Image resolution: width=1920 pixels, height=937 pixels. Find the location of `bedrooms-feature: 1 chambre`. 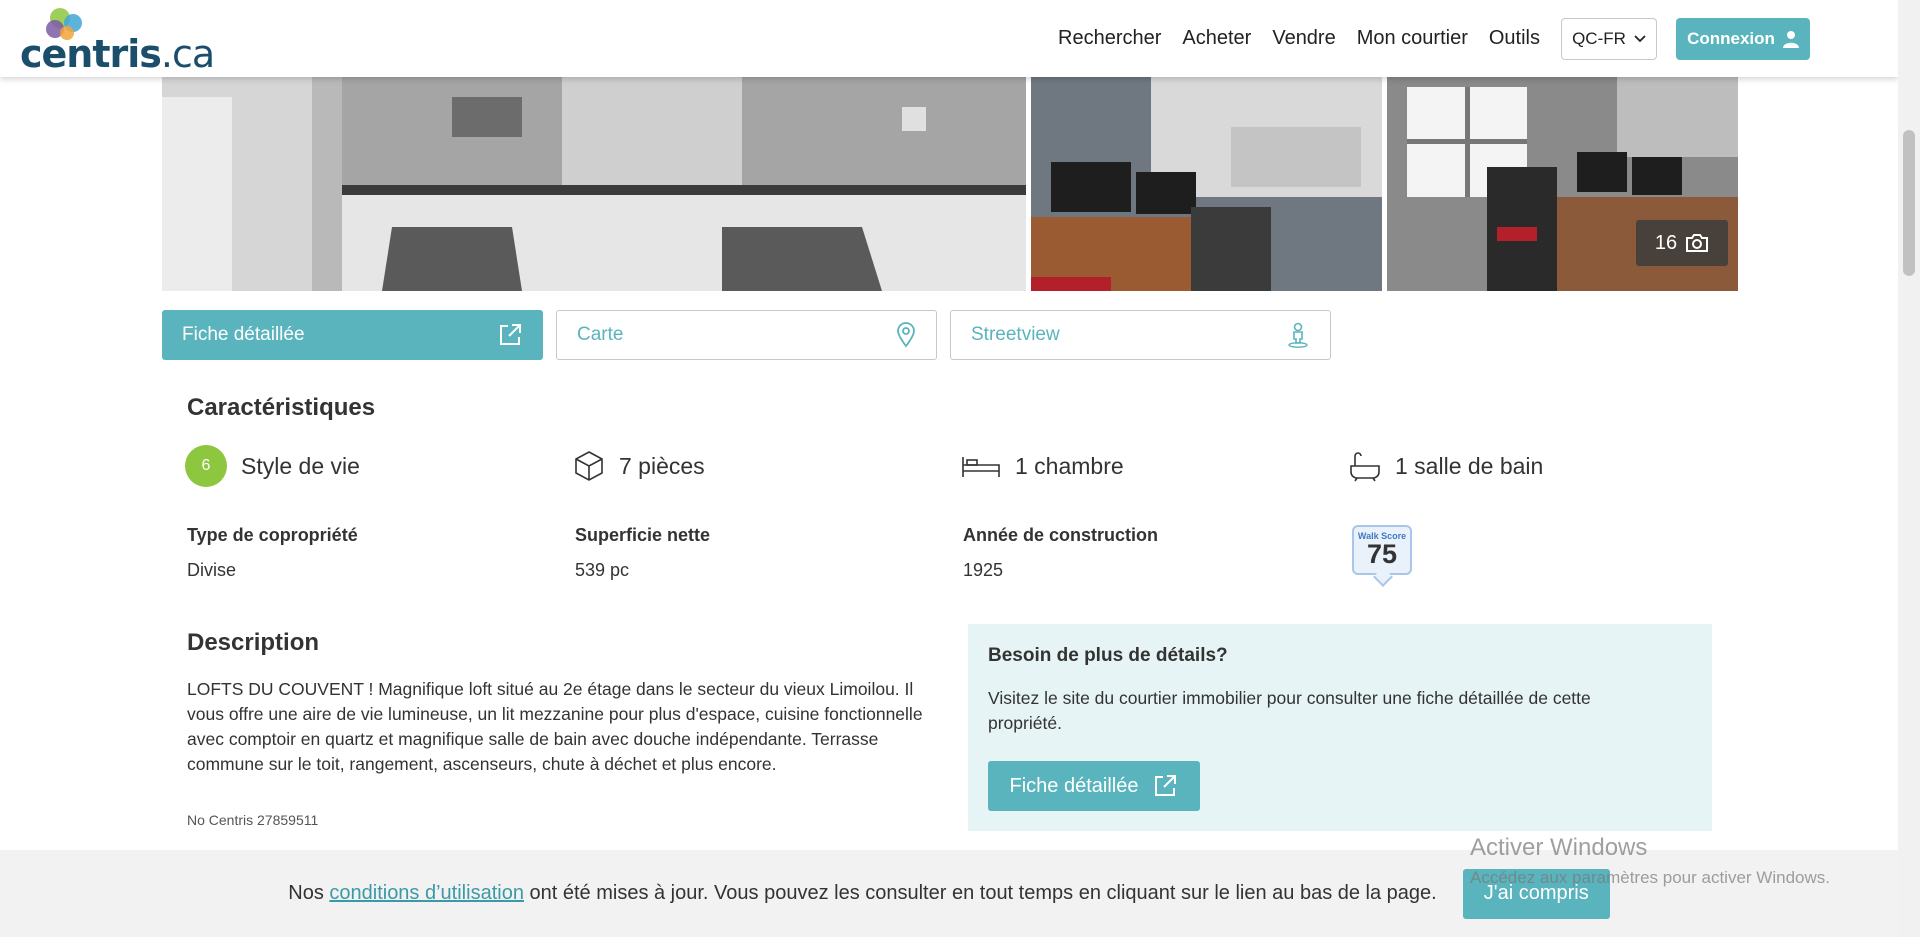

bedrooms-feature: 1 chambre is located at coordinates (1042, 466).